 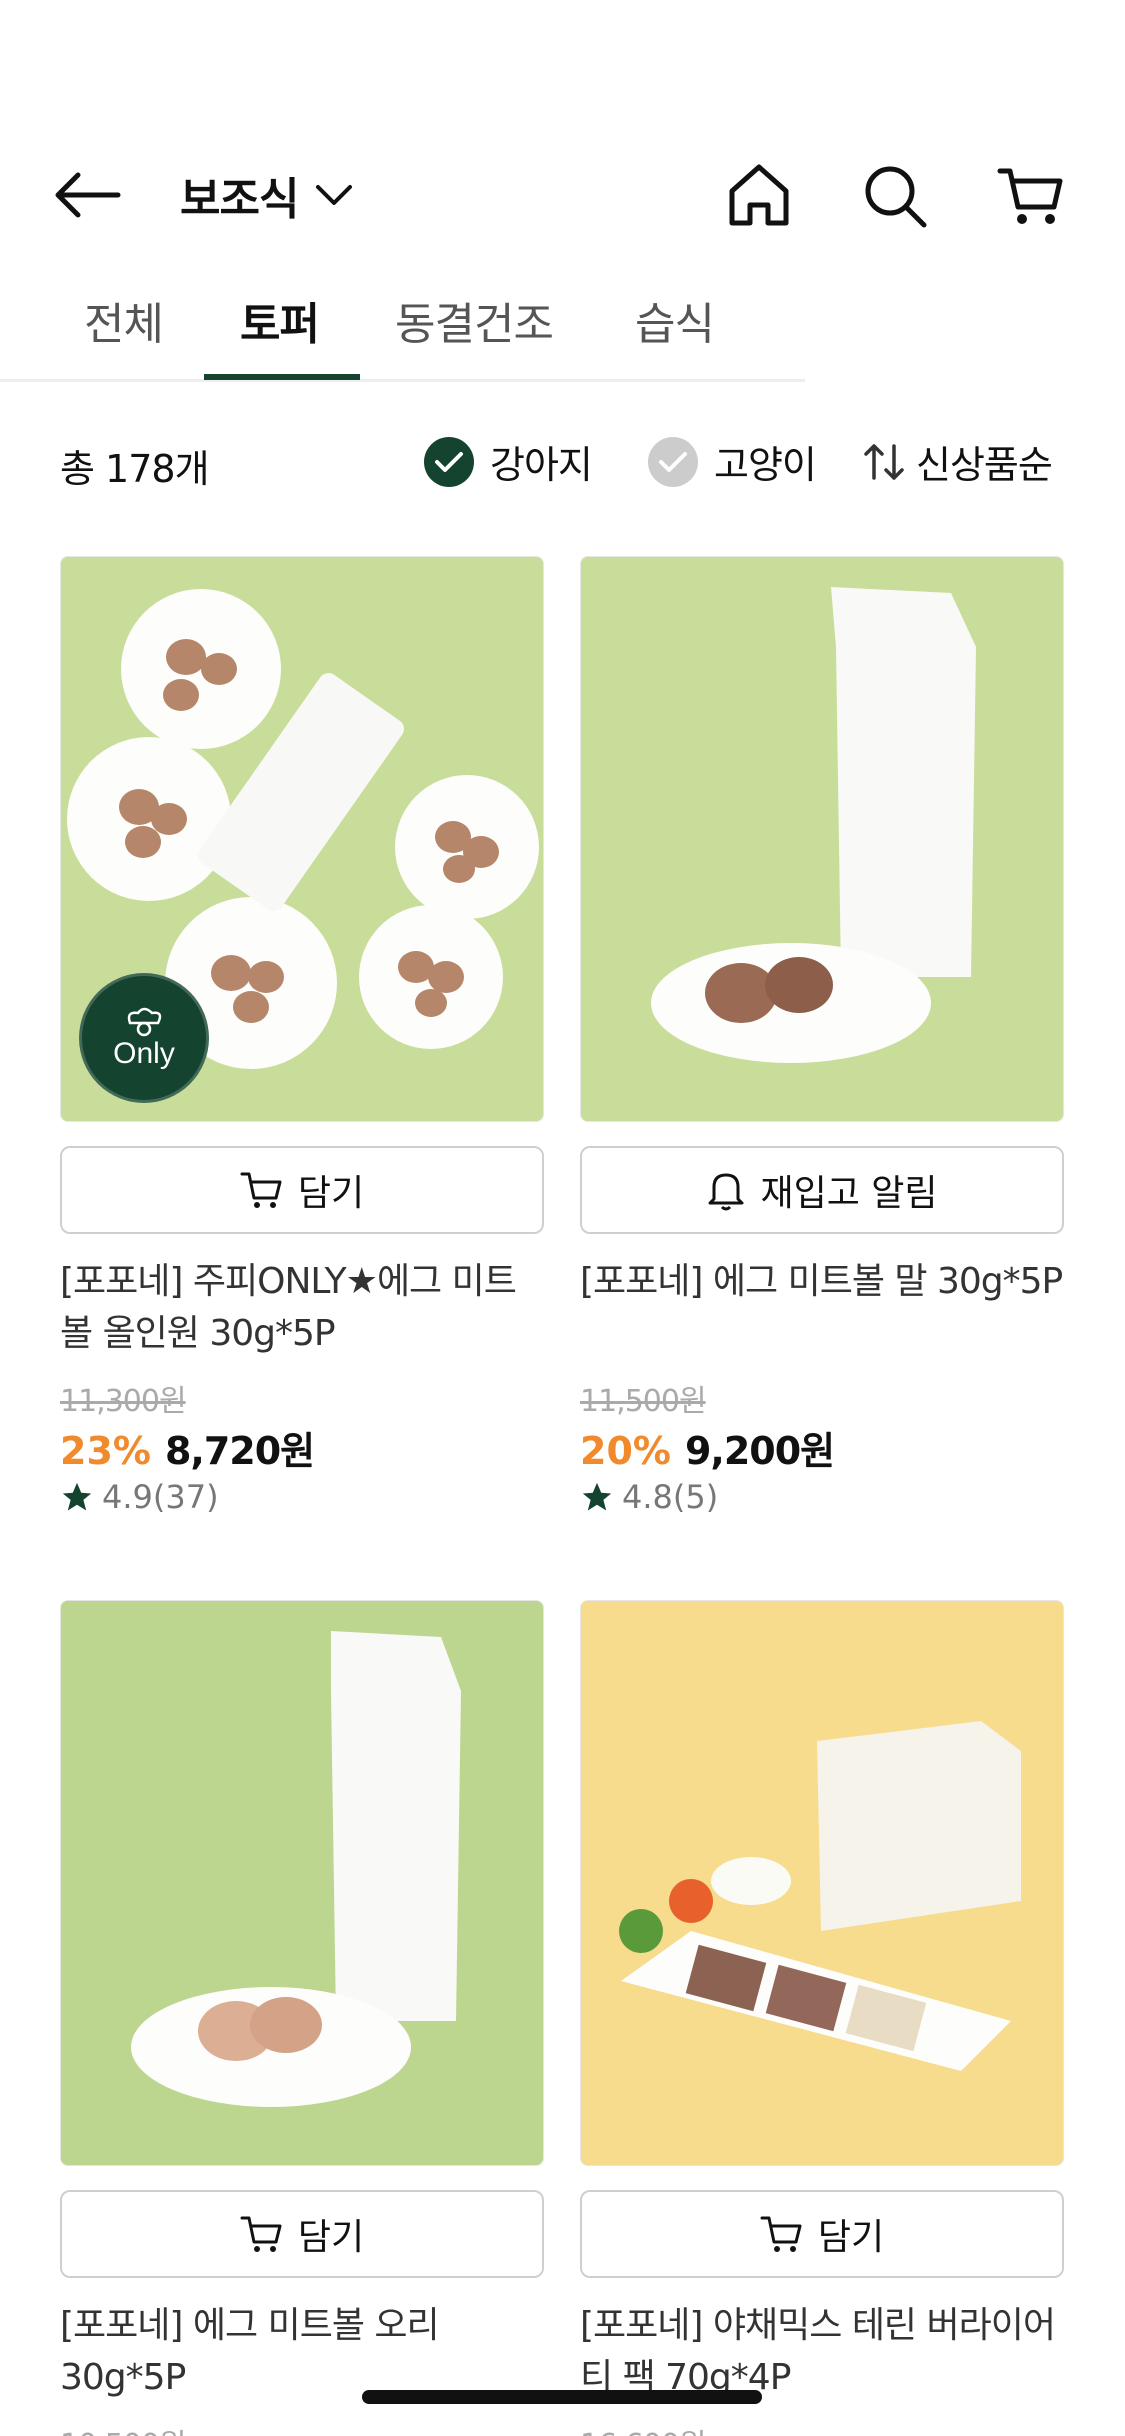 What do you see at coordinates (280, 333) in the screenshot?
I see `tab-topper: 토퍼` at bounding box center [280, 333].